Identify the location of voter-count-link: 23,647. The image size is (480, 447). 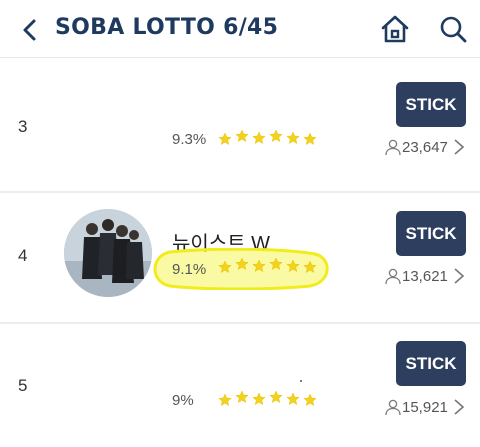
(427, 147).